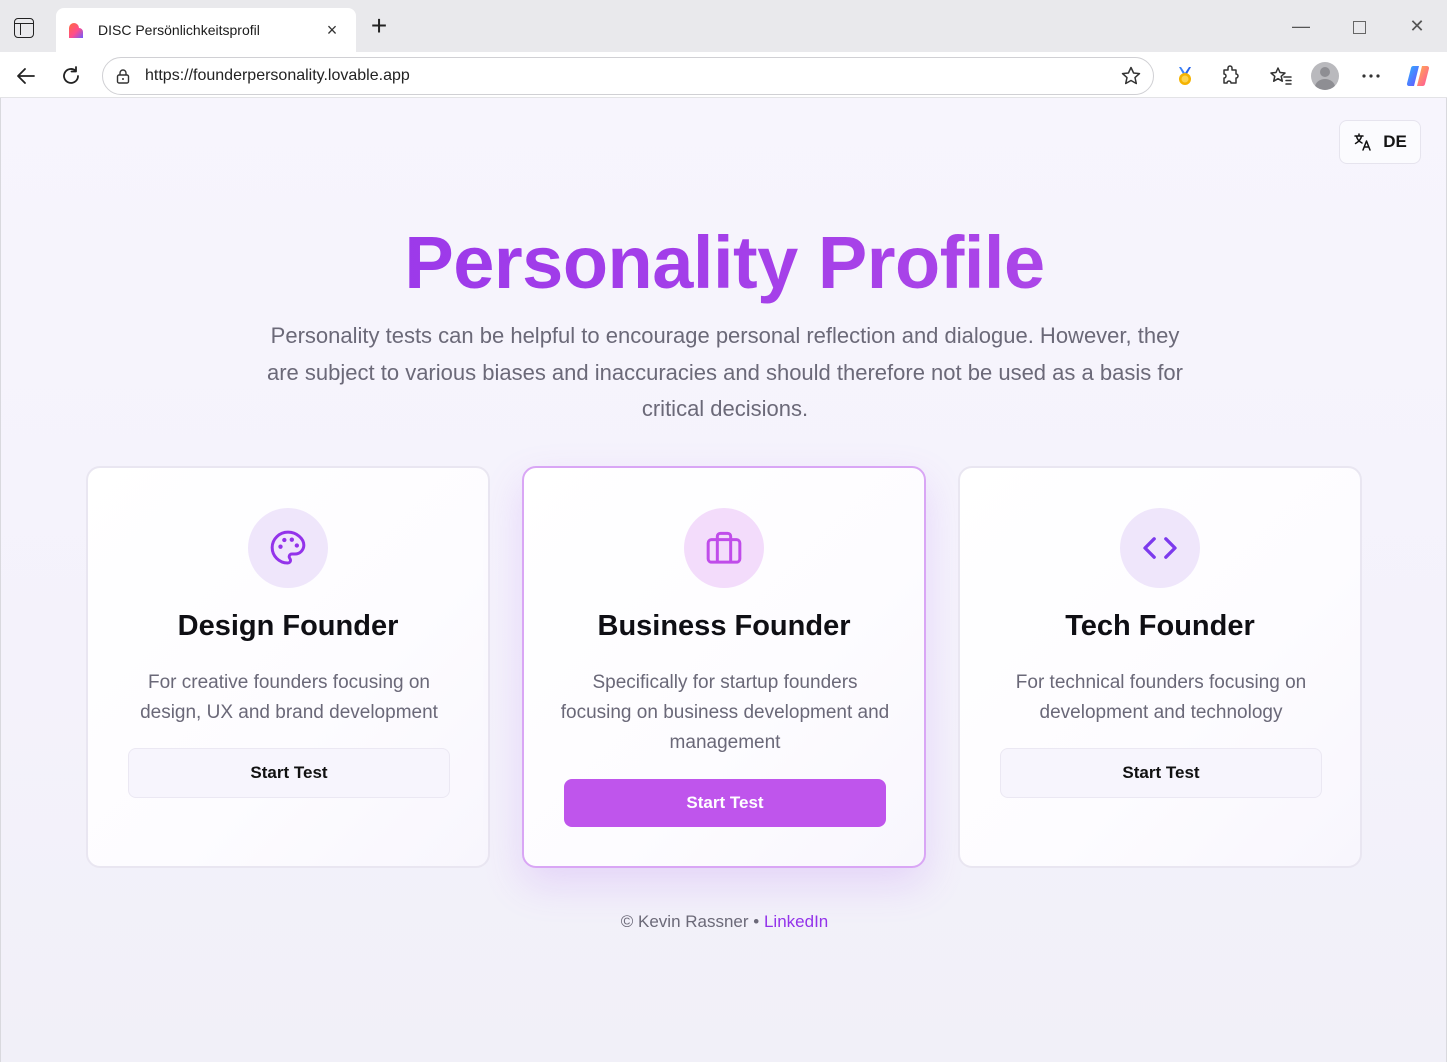 This screenshot has height=1062, width=1447. Describe the element at coordinates (76, 30) in the screenshot. I see `lovable-favicon-icon` at that location.